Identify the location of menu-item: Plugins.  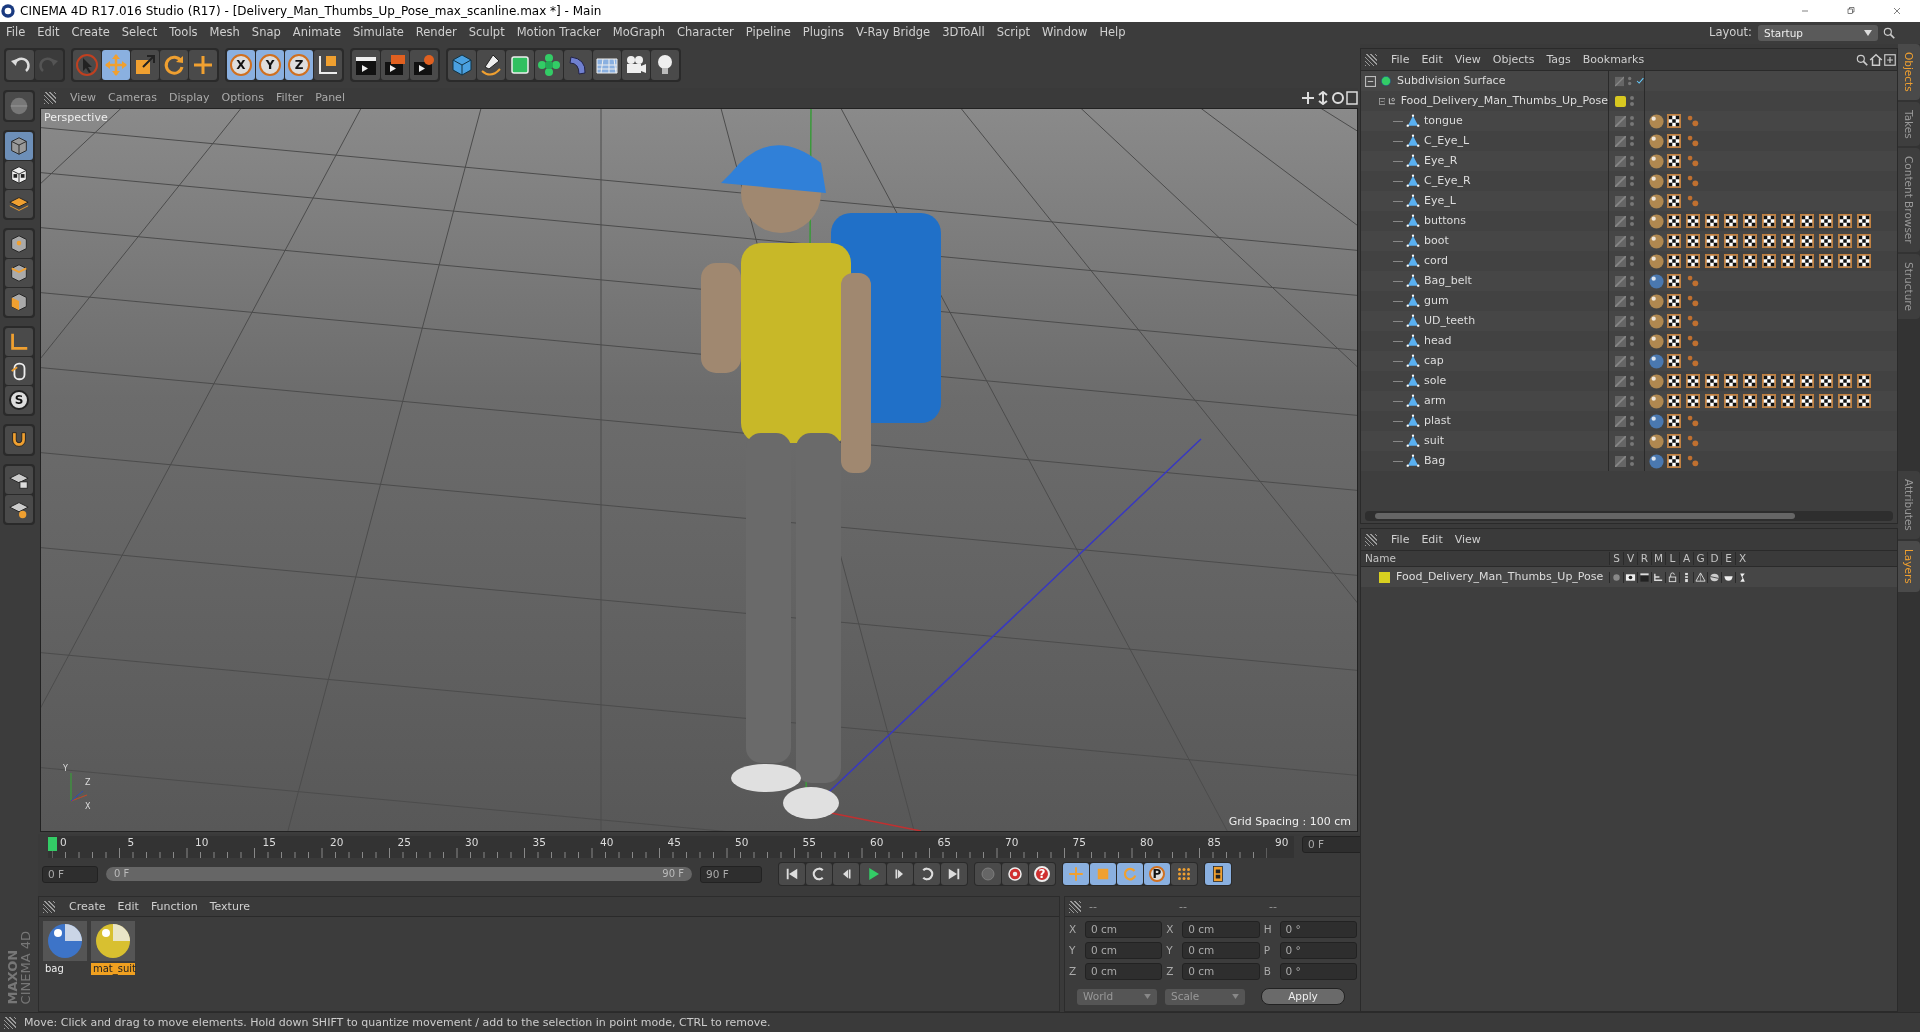
(823, 33).